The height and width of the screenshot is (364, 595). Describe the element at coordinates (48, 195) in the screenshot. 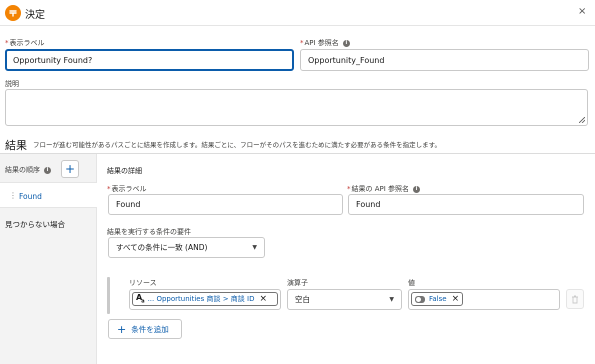

I see `sidebar-item-found: ⋮ Found` at that location.